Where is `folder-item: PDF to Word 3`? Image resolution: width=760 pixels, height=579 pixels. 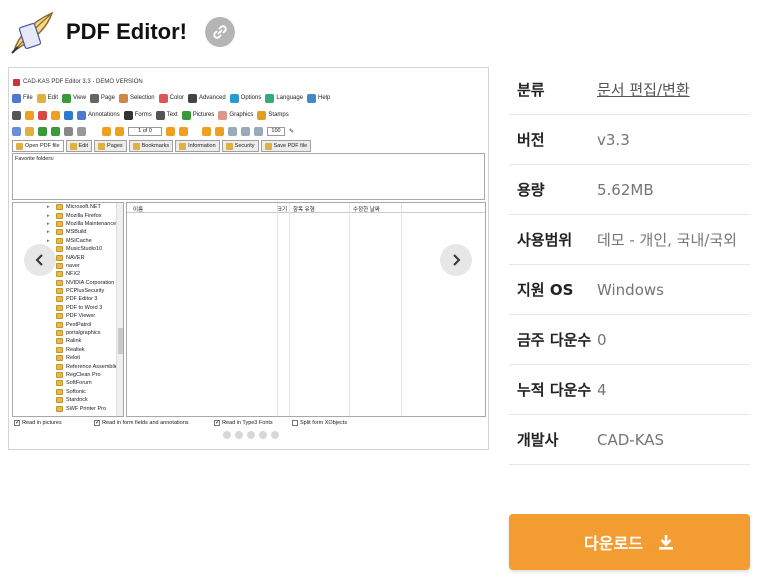
folder-item: PDF to Word 3 is located at coordinates (68, 308).